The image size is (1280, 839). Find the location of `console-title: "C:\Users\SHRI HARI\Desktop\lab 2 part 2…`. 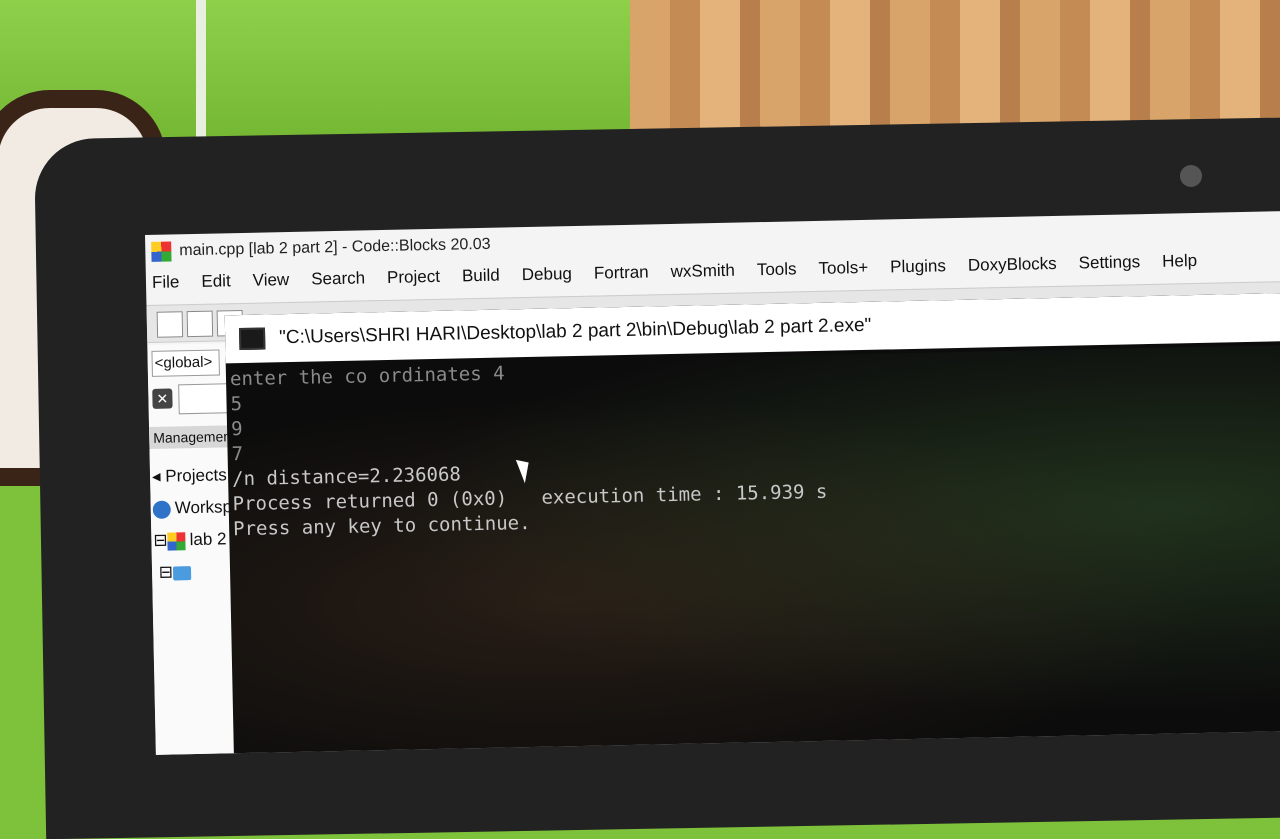

console-title: "C:\Users\SHRI HARI\Desktop\lab 2 part 2… is located at coordinates (575, 331).